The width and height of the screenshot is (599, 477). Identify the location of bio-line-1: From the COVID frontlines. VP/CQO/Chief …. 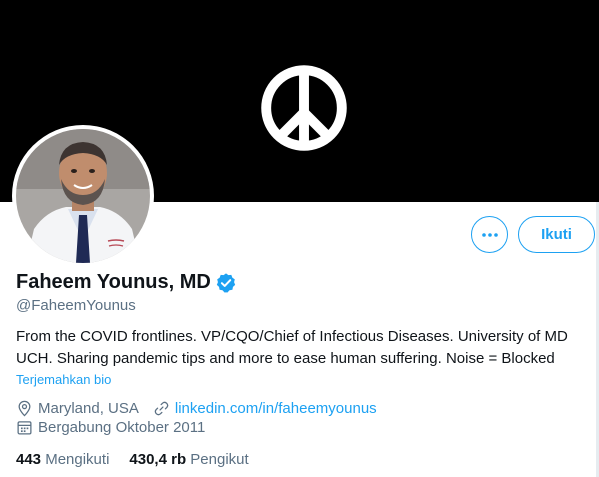
(292, 336).